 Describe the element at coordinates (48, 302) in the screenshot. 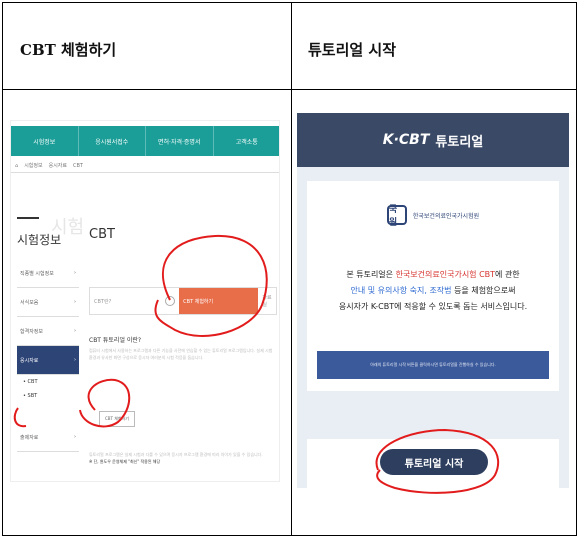

I see `sidebar-item: 서식모음 ›` at that location.